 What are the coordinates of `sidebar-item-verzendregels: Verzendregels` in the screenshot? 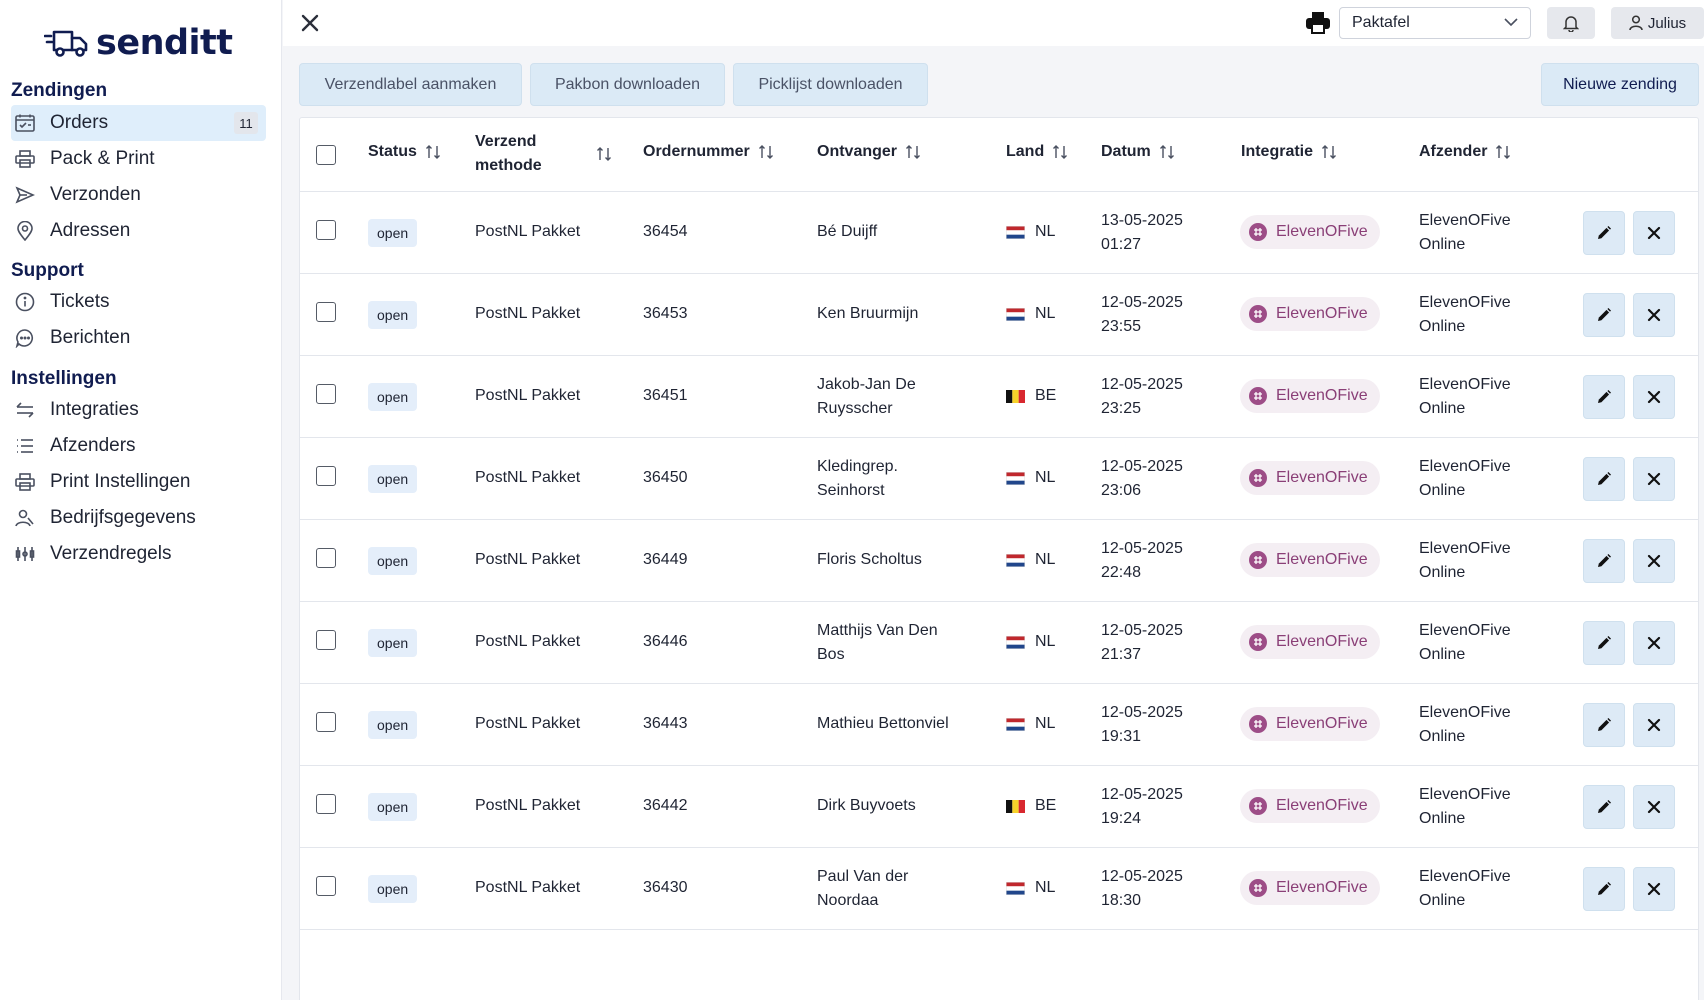 It's located at (138, 554).